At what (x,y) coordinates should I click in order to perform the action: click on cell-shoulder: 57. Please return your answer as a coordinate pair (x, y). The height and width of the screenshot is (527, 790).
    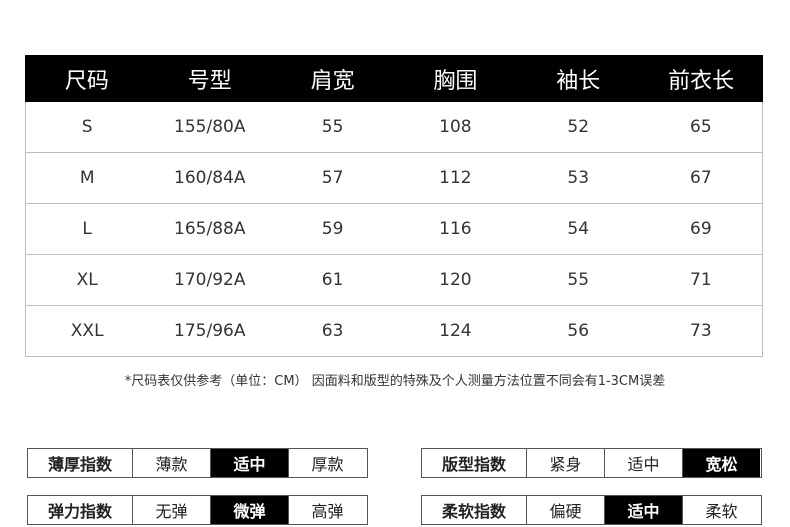
    Looking at the image, I should click on (332, 178).